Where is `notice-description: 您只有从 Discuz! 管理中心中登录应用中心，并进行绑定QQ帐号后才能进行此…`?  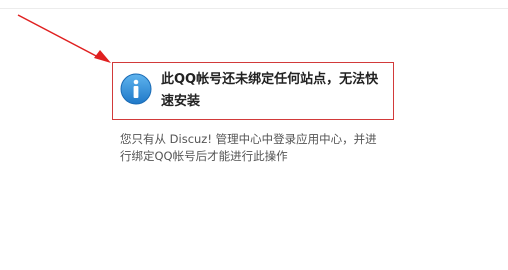
notice-description: 您只有从 Discuz! 管理中心中登录应用中心，并进行绑定QQ帐号后才能进行此… is located at coordinates (248, 147).